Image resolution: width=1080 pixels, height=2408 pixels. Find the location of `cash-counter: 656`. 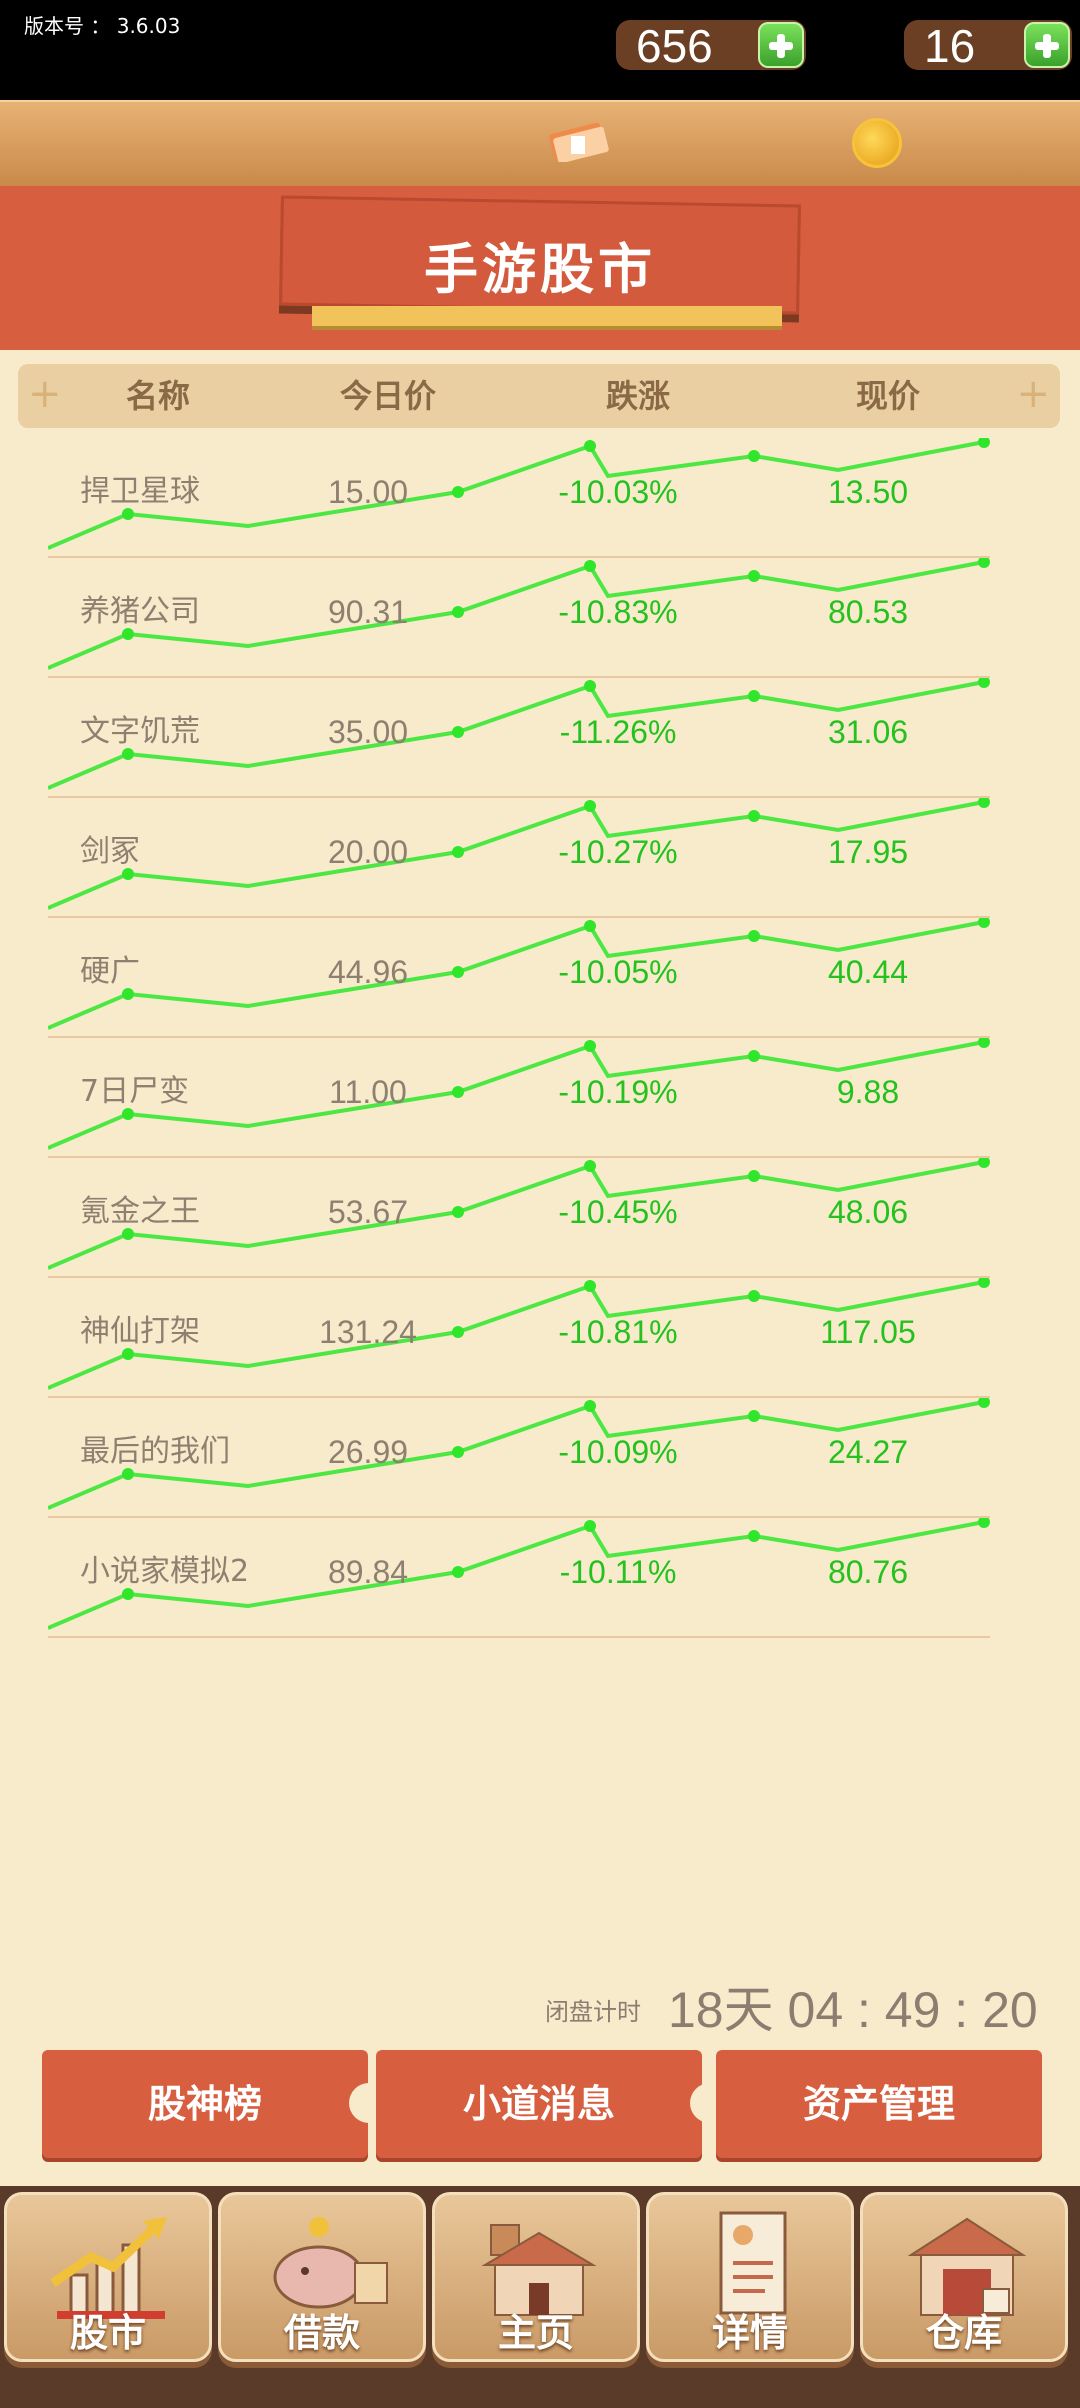

cash-counter: 656 is located at coordinates (711, 46).